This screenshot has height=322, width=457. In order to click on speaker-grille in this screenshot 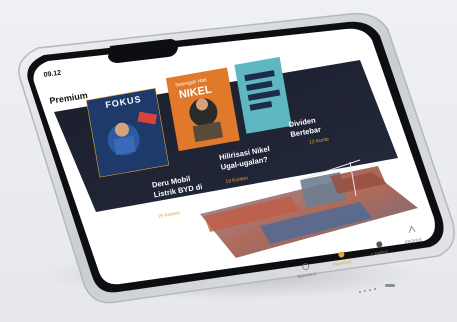, I will do `click(377, 288)`.